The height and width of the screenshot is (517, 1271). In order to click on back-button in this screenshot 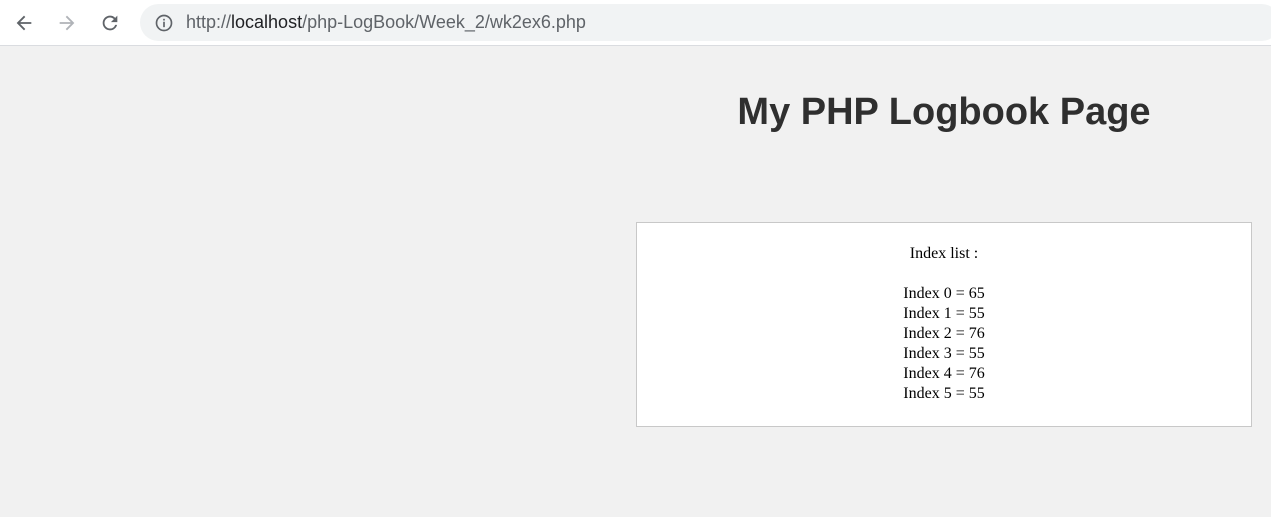, I will do `click(24, 23)`.